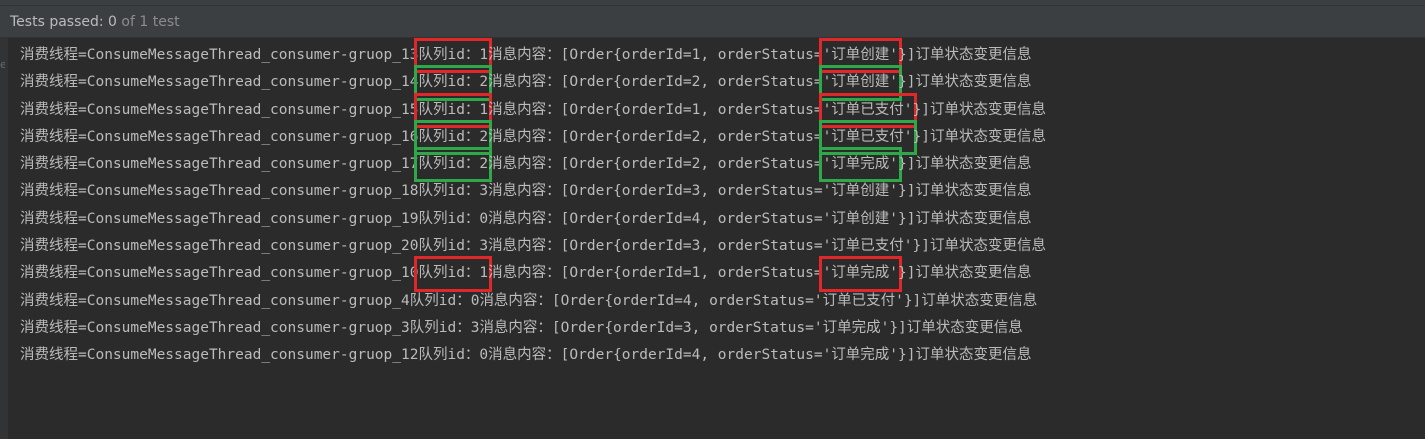 This screenshot has height=439, width=1425. I want to click on gutter-letter: e, so click(2, 64).